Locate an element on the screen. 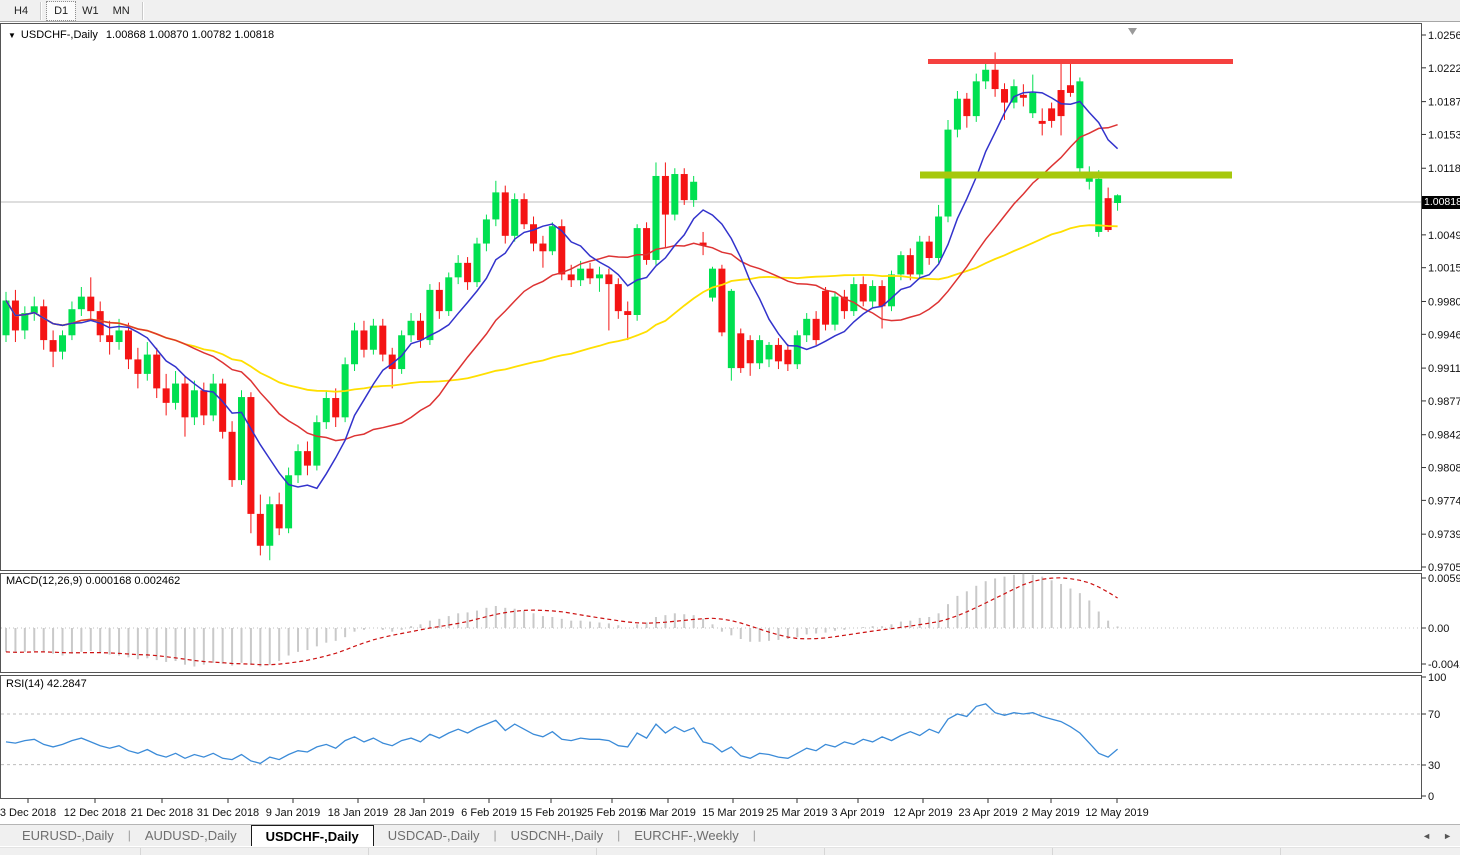 The width and height of the screenshot is (1460, 855). chart-symbol-label: USDCHF-,Daily is located at coordinates (59, 35).